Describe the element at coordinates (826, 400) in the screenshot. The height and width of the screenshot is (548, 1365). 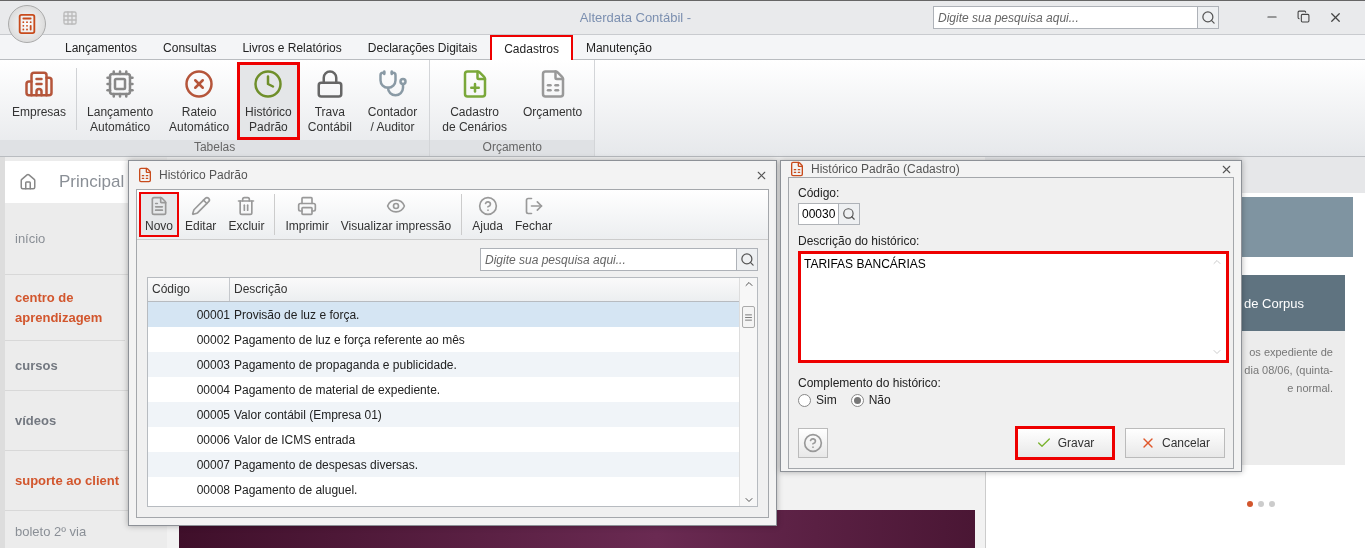
I see `radio-label: Sim` at that location.